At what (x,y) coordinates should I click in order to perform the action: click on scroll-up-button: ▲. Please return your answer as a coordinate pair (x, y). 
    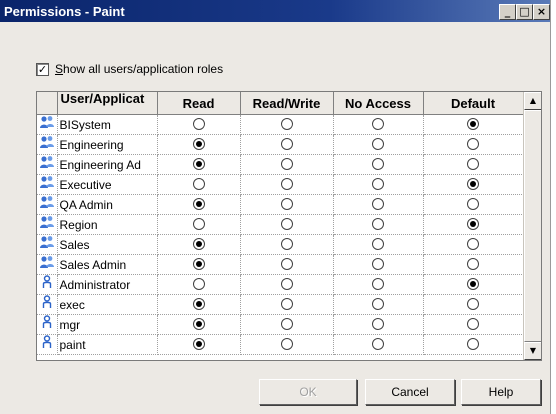
    Looking at the image, I should click on (532, 101).